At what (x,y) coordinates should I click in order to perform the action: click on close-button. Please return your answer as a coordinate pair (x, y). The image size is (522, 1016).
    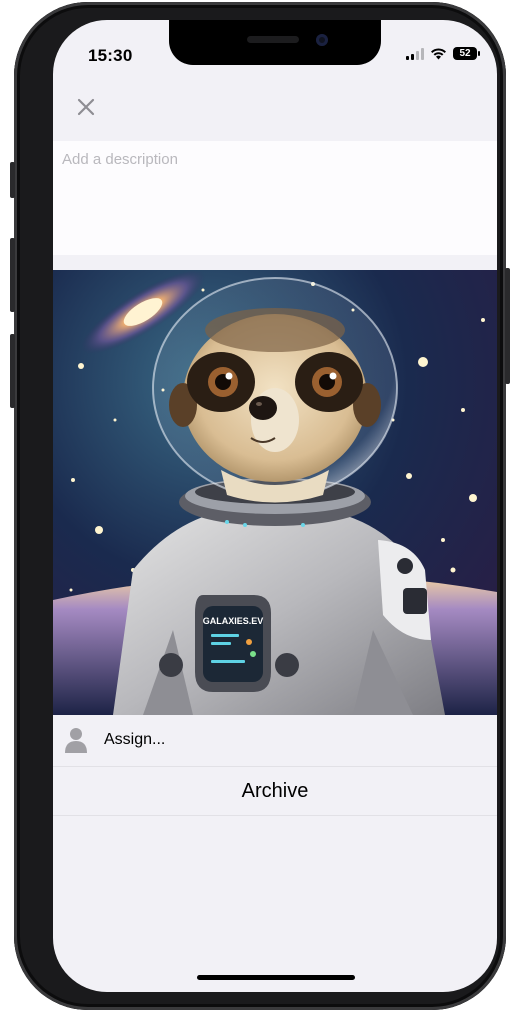
    Looking at the image, I should click on (86, 107).